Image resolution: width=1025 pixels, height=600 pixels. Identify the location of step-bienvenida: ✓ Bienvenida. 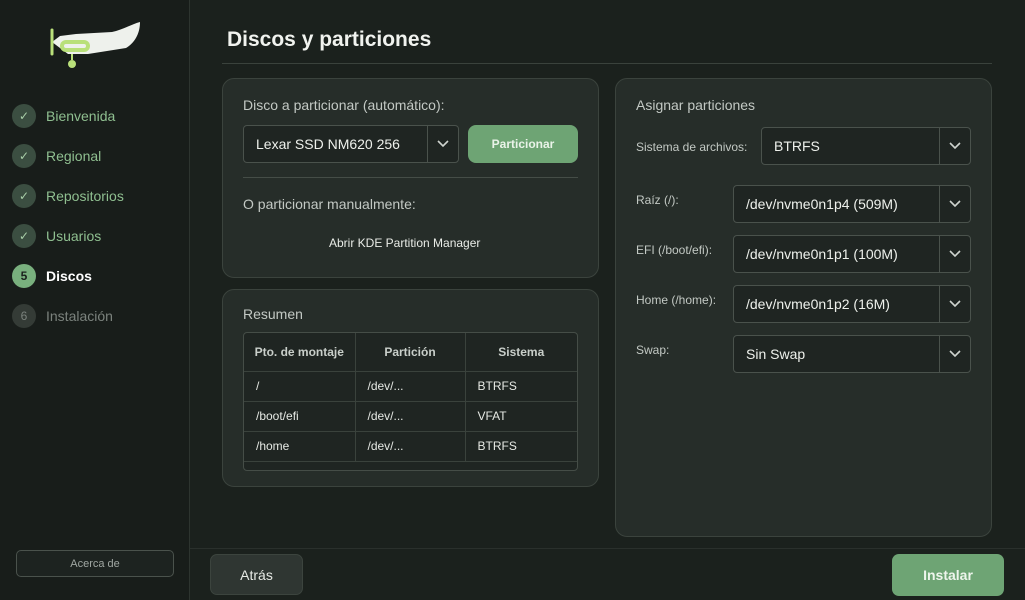
(68, 116).